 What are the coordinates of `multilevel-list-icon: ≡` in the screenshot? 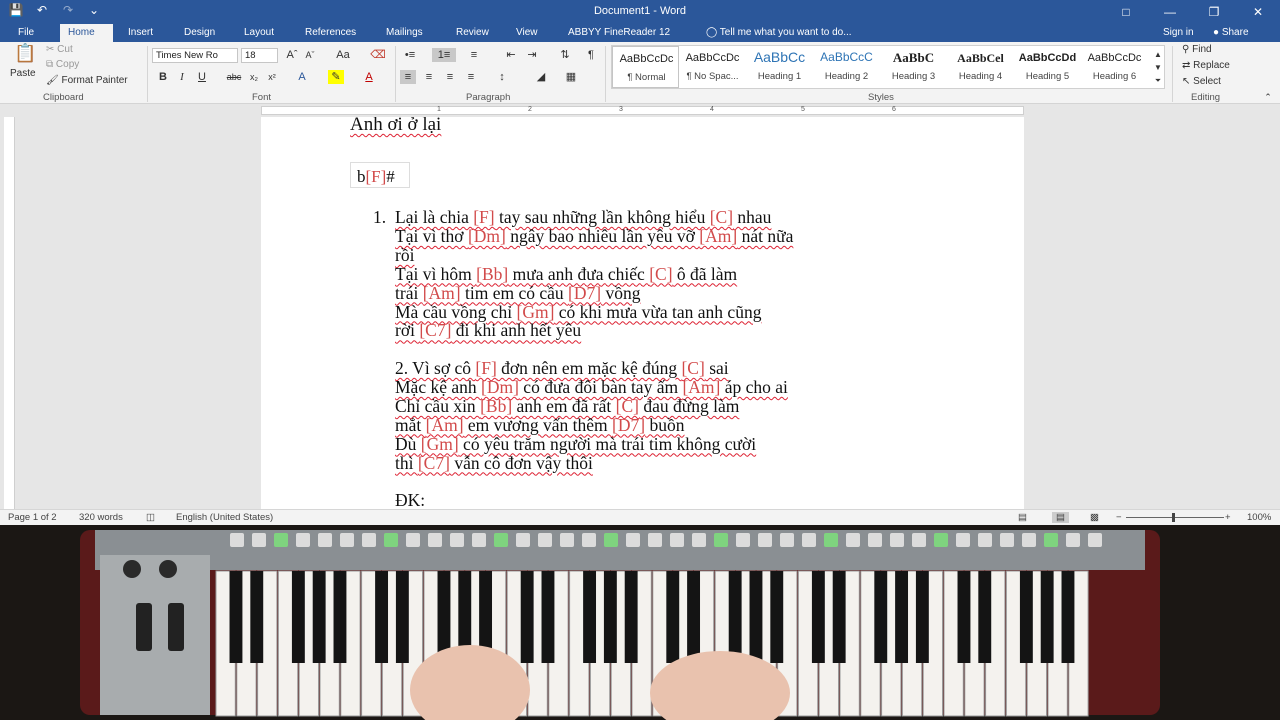 It's located at (474, 55).